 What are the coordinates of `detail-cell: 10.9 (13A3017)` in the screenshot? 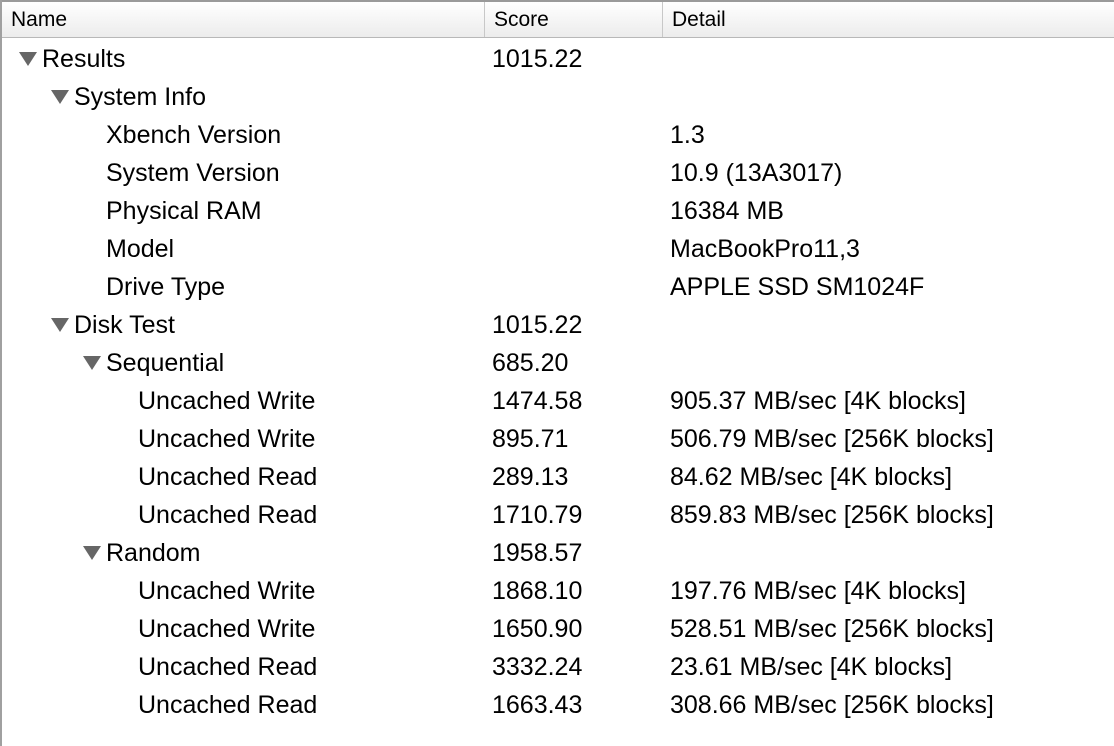 It's located at (756, 173).